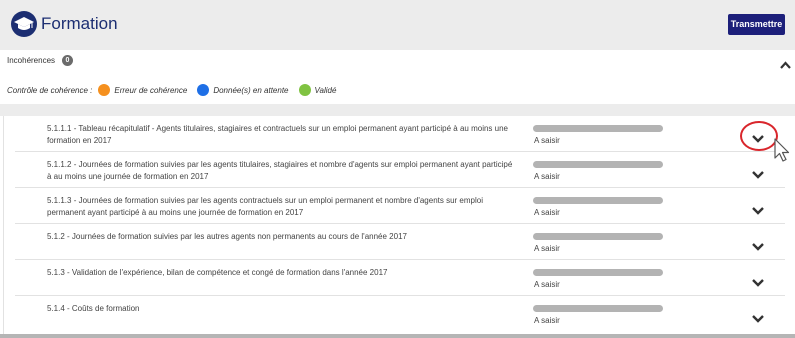  Describe the element at coordinates (67, 60) in the screenshot. I see `incoherences-count-badge: 0` at that location.